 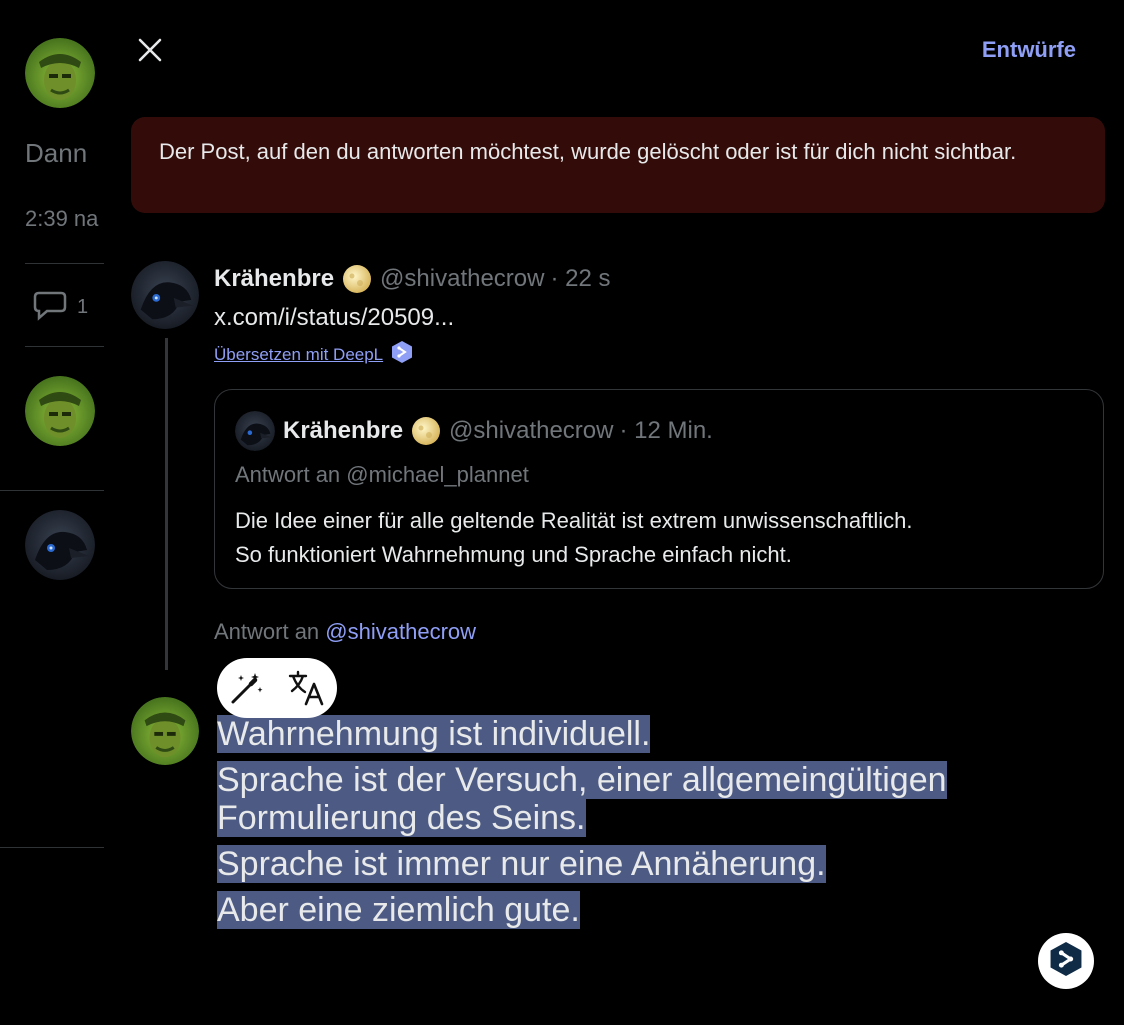 What do you see at coordinates (50, 307) in the screenshot?
I see `reply-bubble-icon` at bounding box center [50, 307].